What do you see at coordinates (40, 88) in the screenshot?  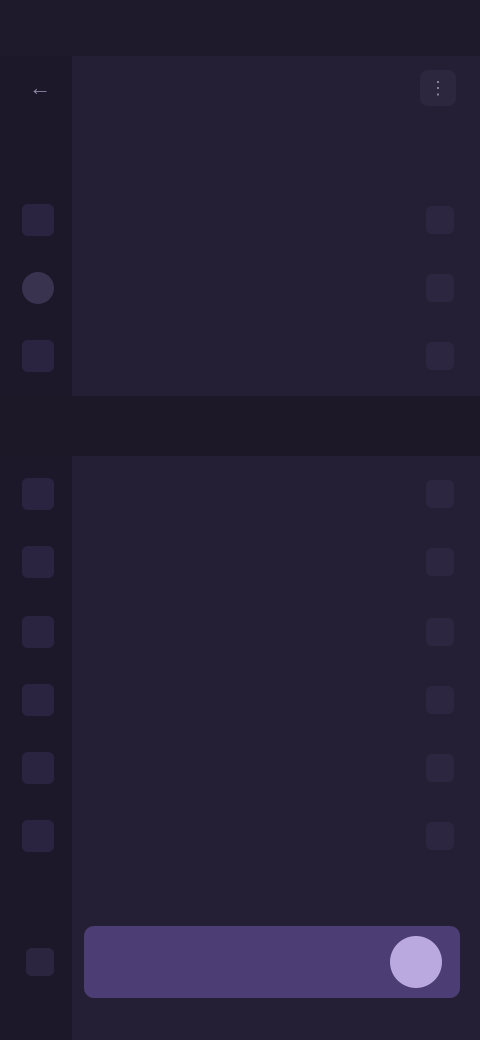 I see `back-arrow-icon: ←` at bounding box center [40, 88].